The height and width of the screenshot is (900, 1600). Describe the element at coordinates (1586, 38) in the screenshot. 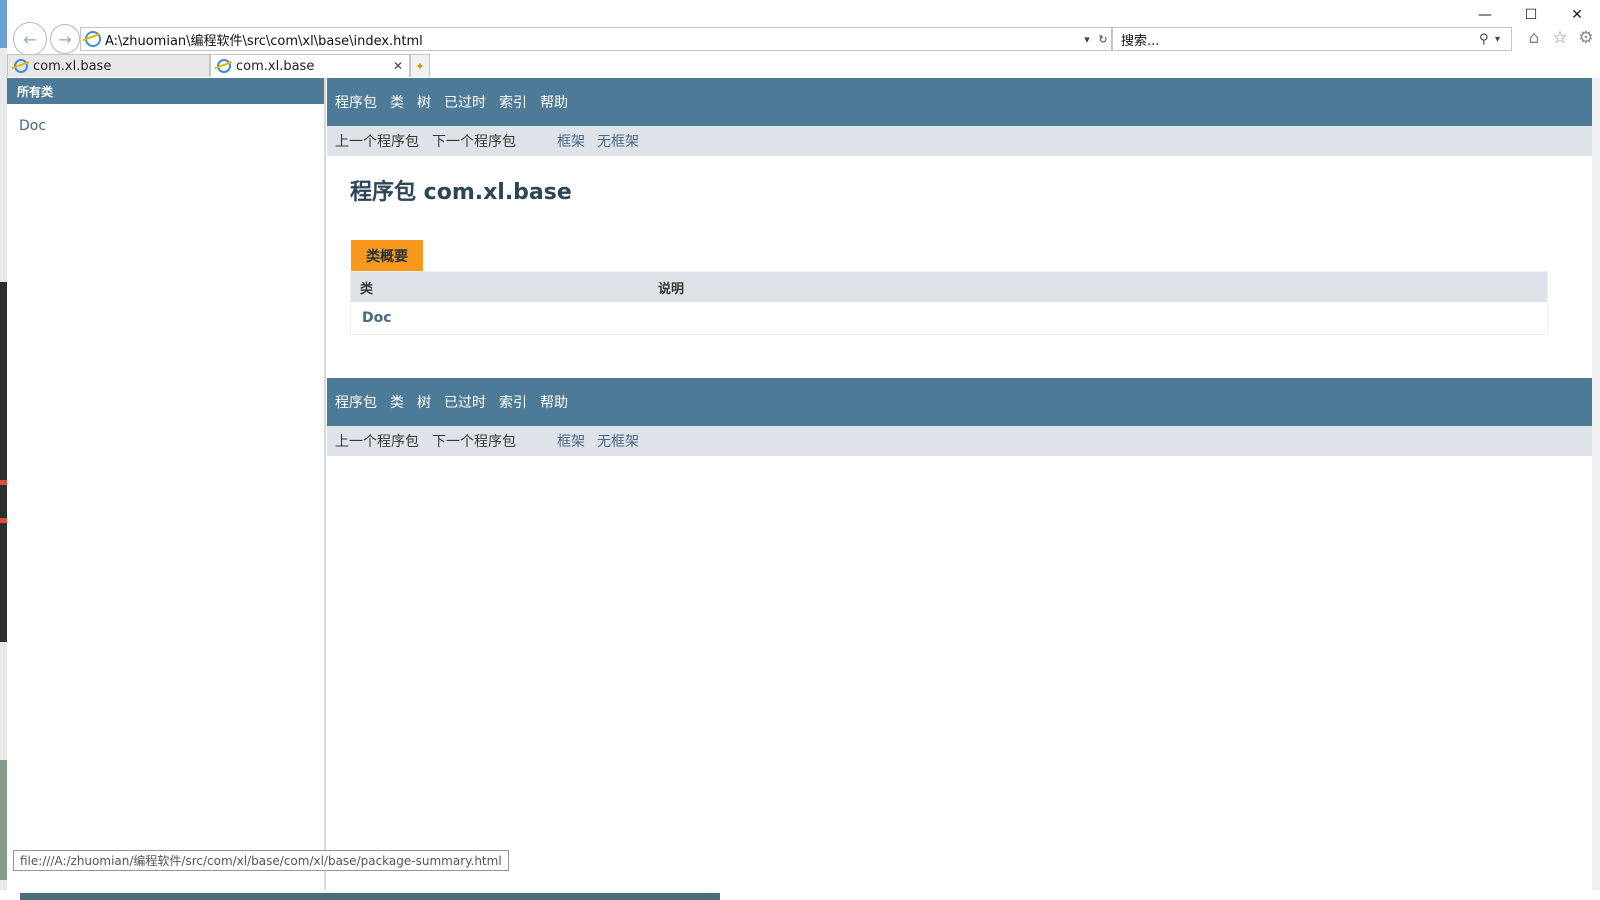

I see `gear-icon: ⚙` at that location.